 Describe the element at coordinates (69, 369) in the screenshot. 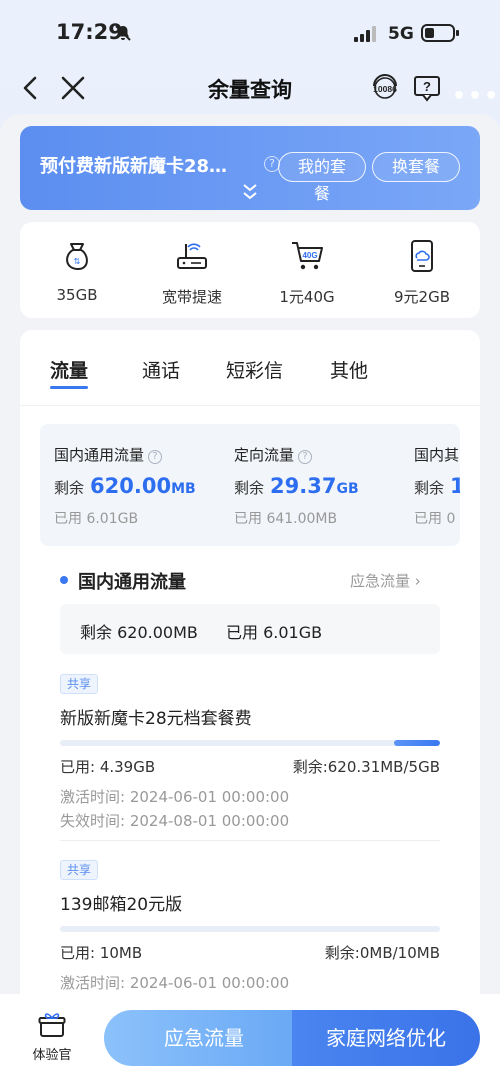

I see `tab-data: 流量` at that location.